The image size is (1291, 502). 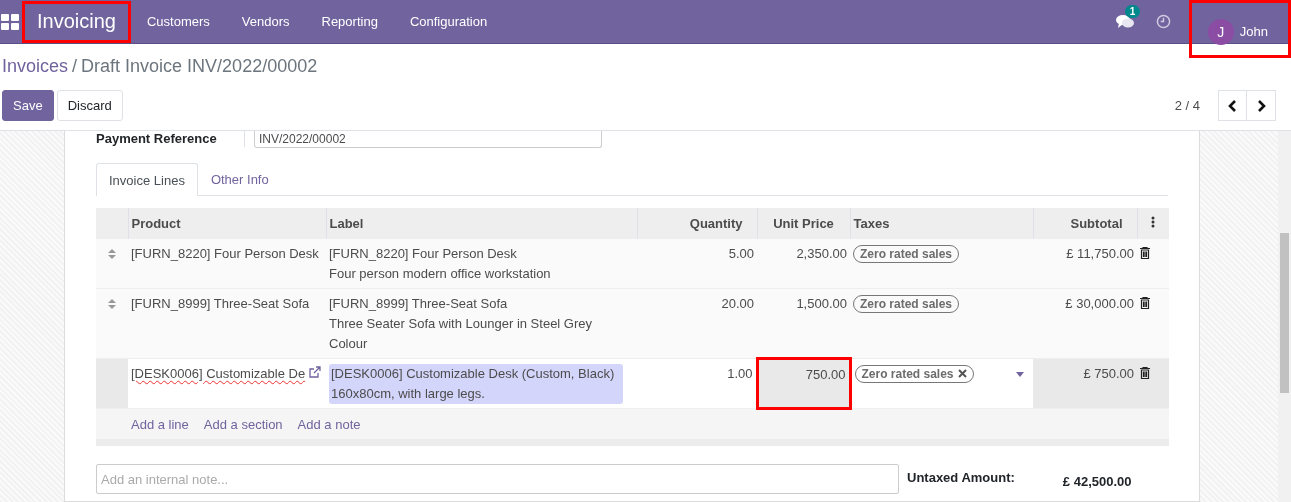 What do you see at coordinates (218, 373) in the screenshot?
I see `product-field: [DESK0006] Customizable De` at bounding box center [218, 373].